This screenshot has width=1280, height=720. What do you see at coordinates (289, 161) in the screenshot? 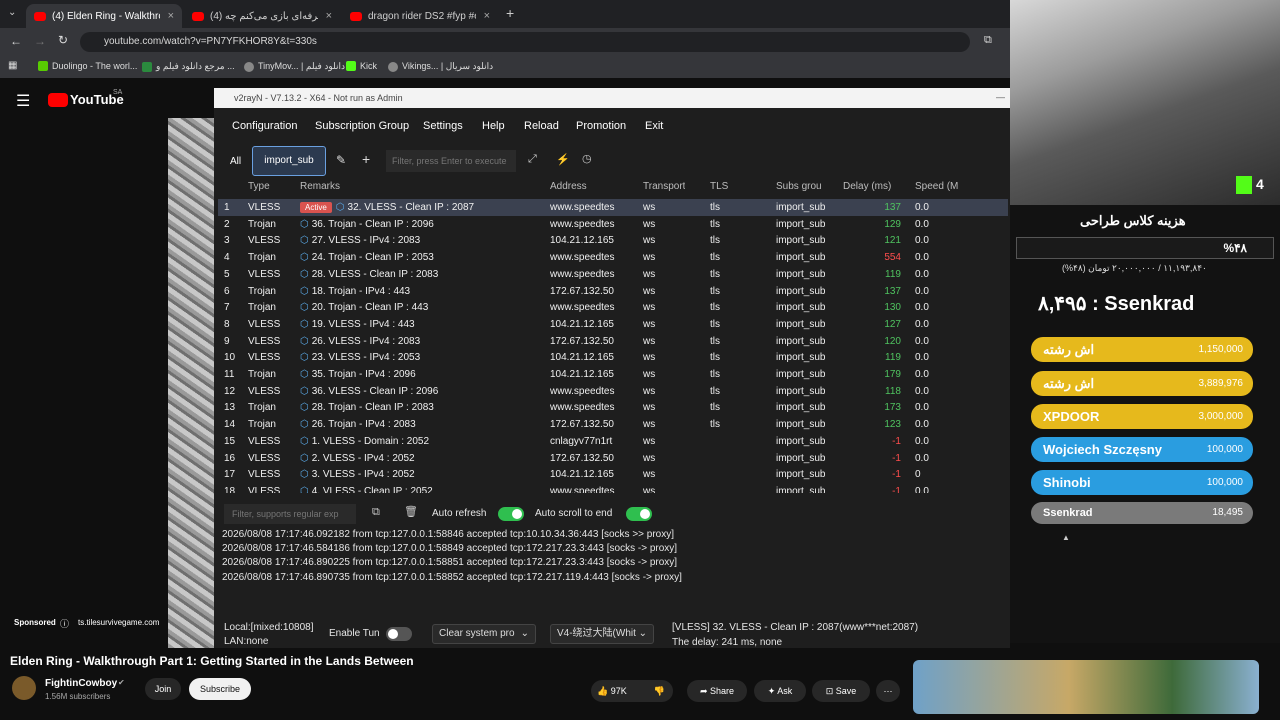
I see `tab-import-sub: import_sub` at bounding box center [289, 161].